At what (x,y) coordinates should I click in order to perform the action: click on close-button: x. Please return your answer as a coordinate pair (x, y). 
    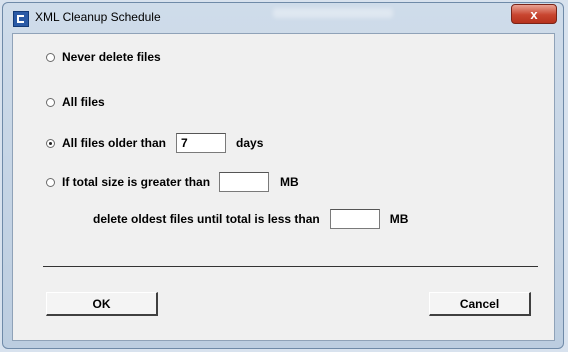
    Looking at the image, I should click on (534, 14).